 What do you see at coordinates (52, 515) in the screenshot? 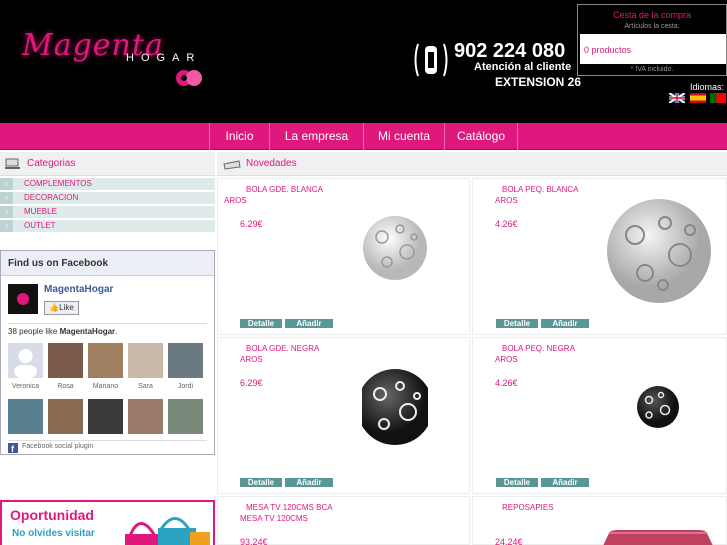
I see `promo-title: Oportunidad` at bounding box center [52, 515].